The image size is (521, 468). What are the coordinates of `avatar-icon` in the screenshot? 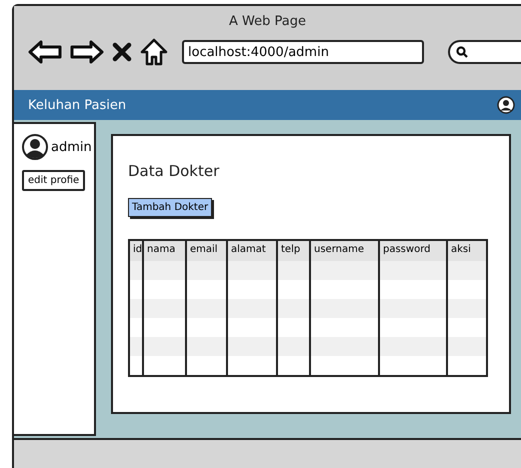 It's located at (35, 147).